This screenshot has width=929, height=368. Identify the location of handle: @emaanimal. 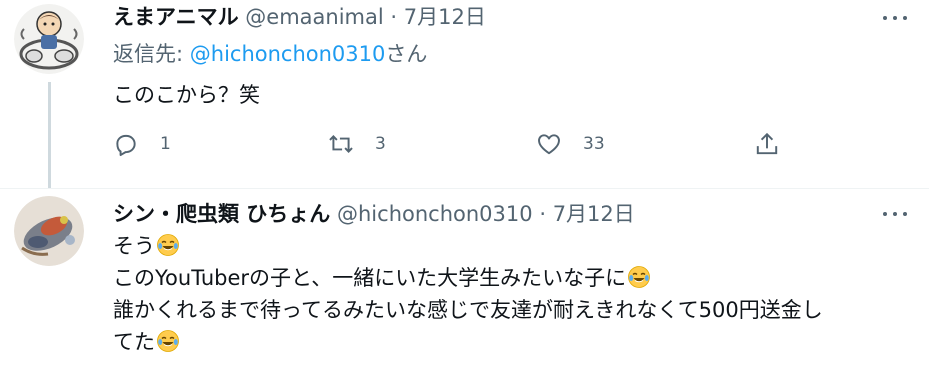
(314, 17).